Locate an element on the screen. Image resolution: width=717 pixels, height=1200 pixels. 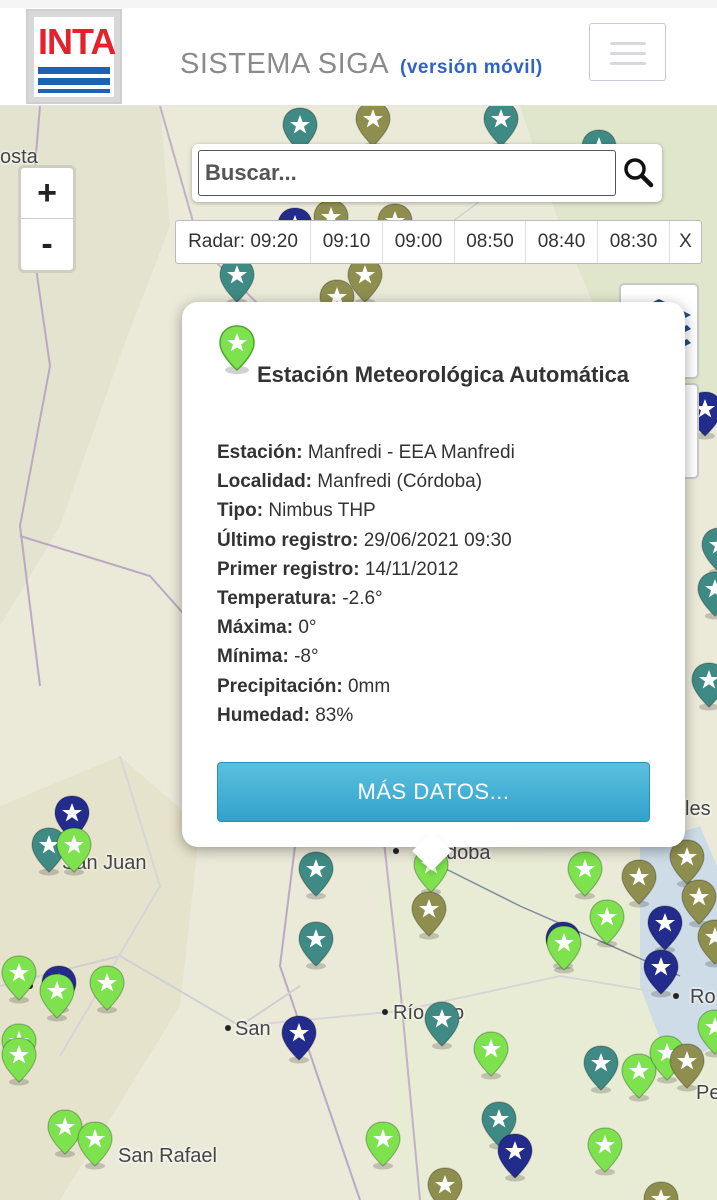
detail-row-first-record: Primer registro: 14/11/2012 is located at coordinates (366, 573).